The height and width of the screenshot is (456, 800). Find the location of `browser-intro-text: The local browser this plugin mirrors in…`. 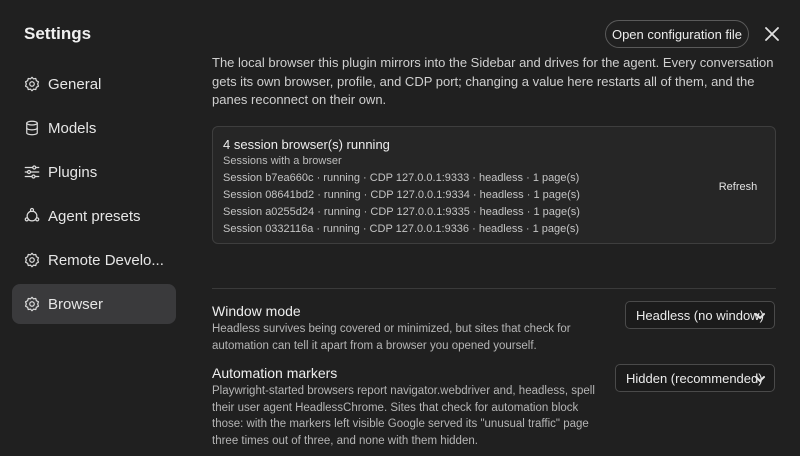

browser-intro-text: The local browser this plugin mirrors in… is located at coordinates (493, 81).